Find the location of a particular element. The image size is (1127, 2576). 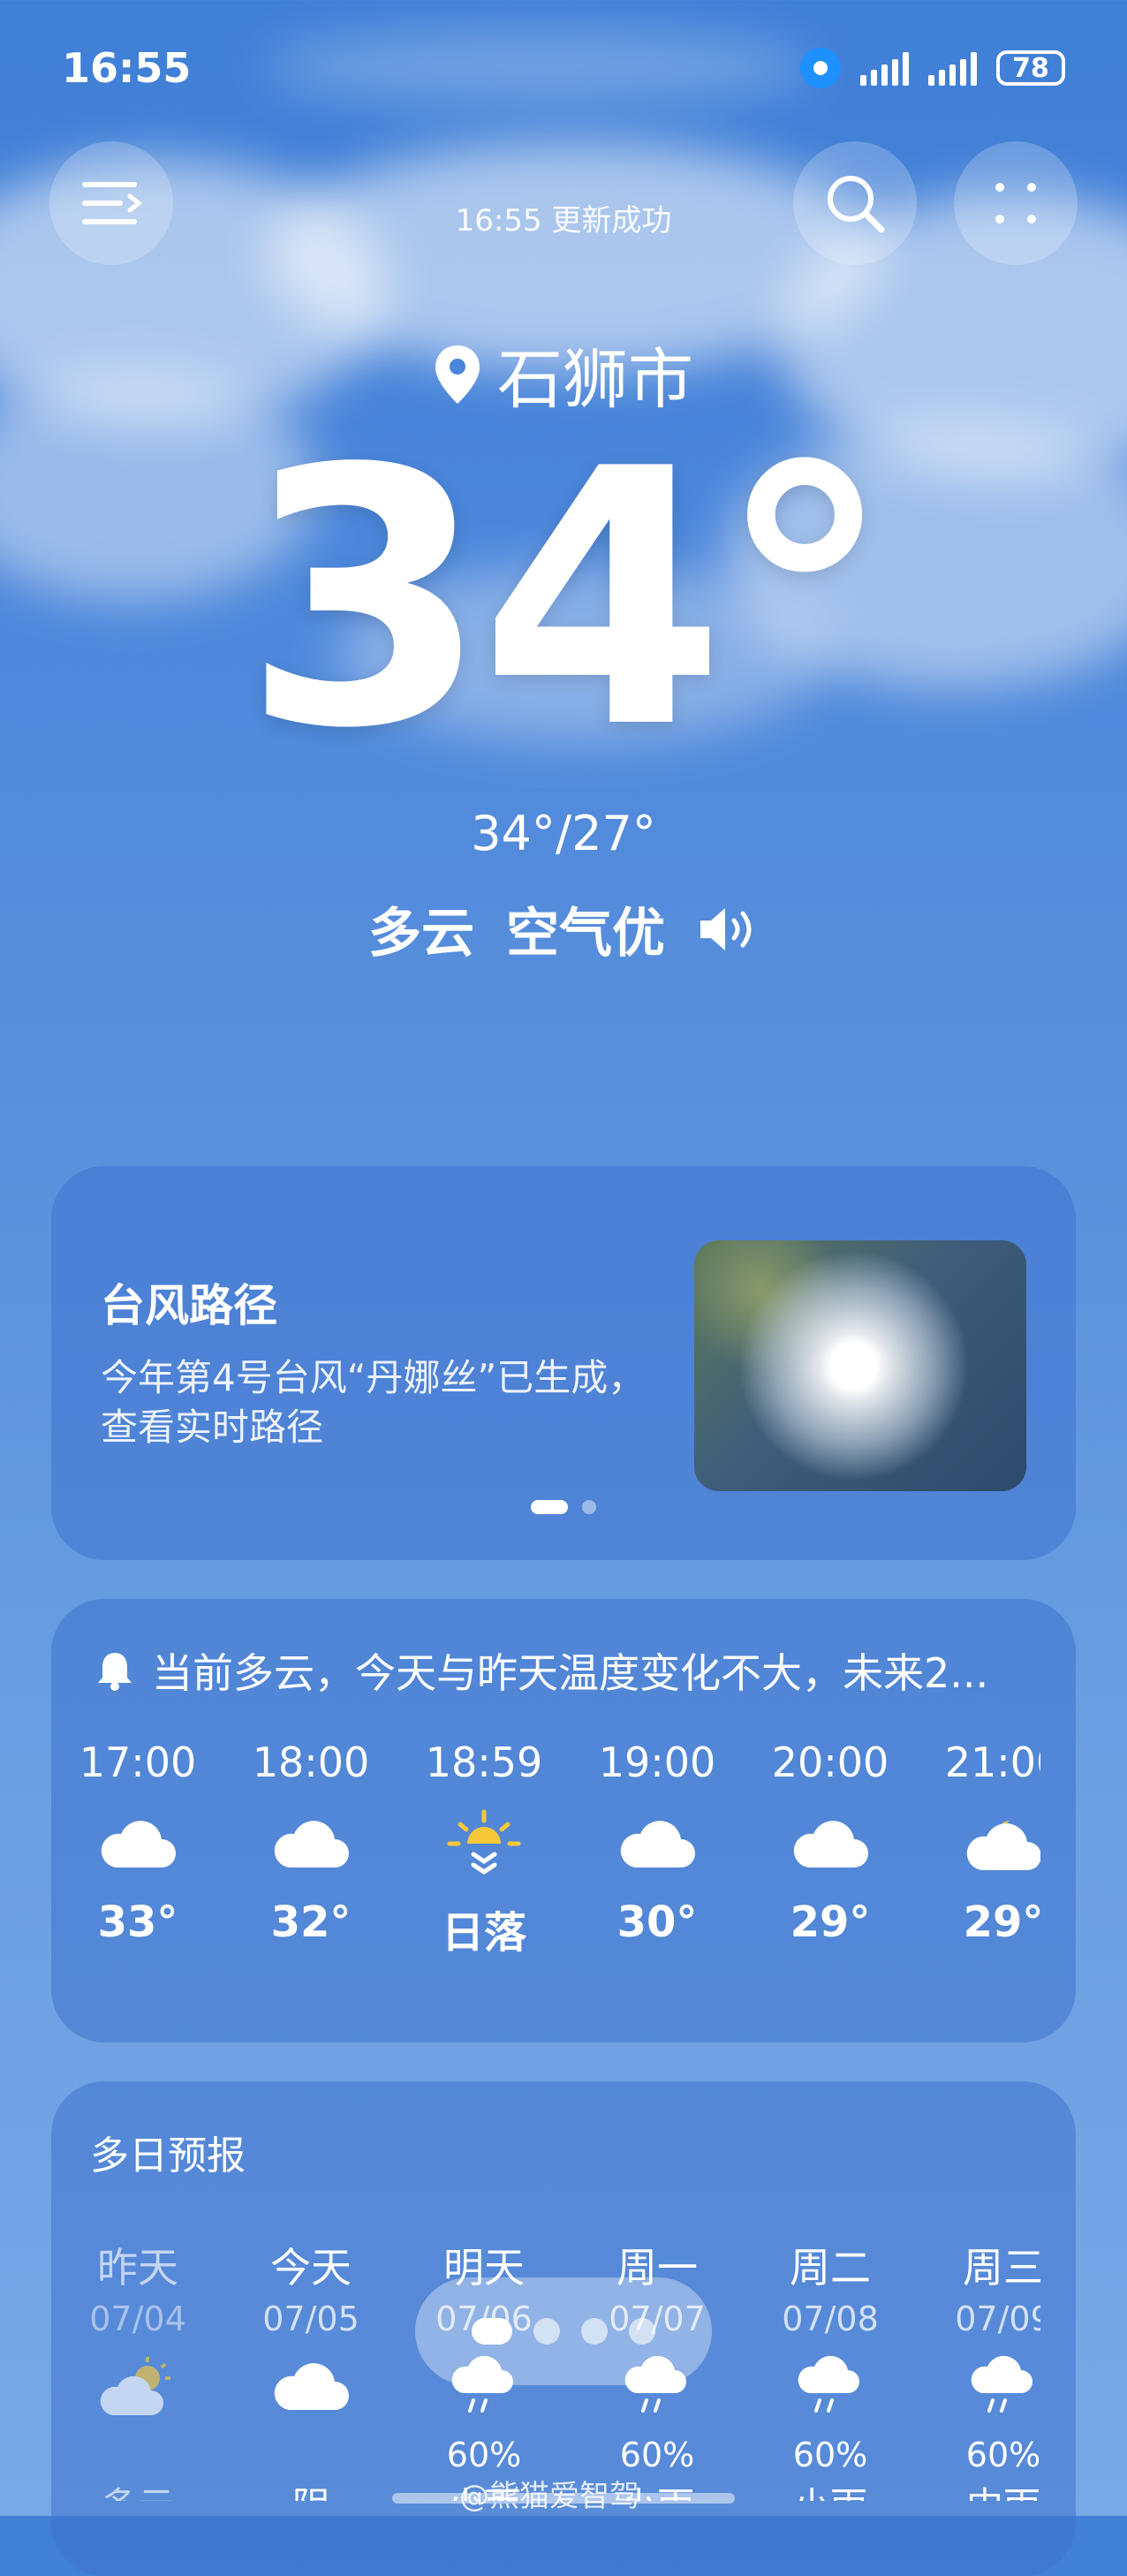

city-page-indicator is located at coordinates (563, 2331).